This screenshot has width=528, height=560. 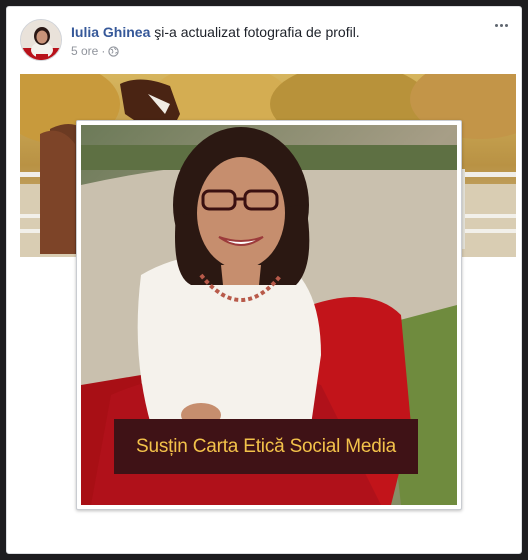 I want to click on frame-banner: Susțin Carta Etică Social Media, so click(x=266, y=446).